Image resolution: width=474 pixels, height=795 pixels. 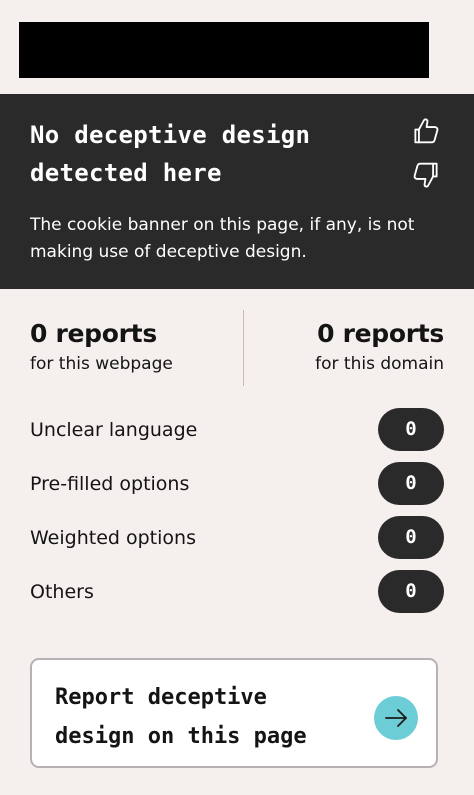 I want to click on webpage-report-count: 0 reports, so click(x=93, y=333).